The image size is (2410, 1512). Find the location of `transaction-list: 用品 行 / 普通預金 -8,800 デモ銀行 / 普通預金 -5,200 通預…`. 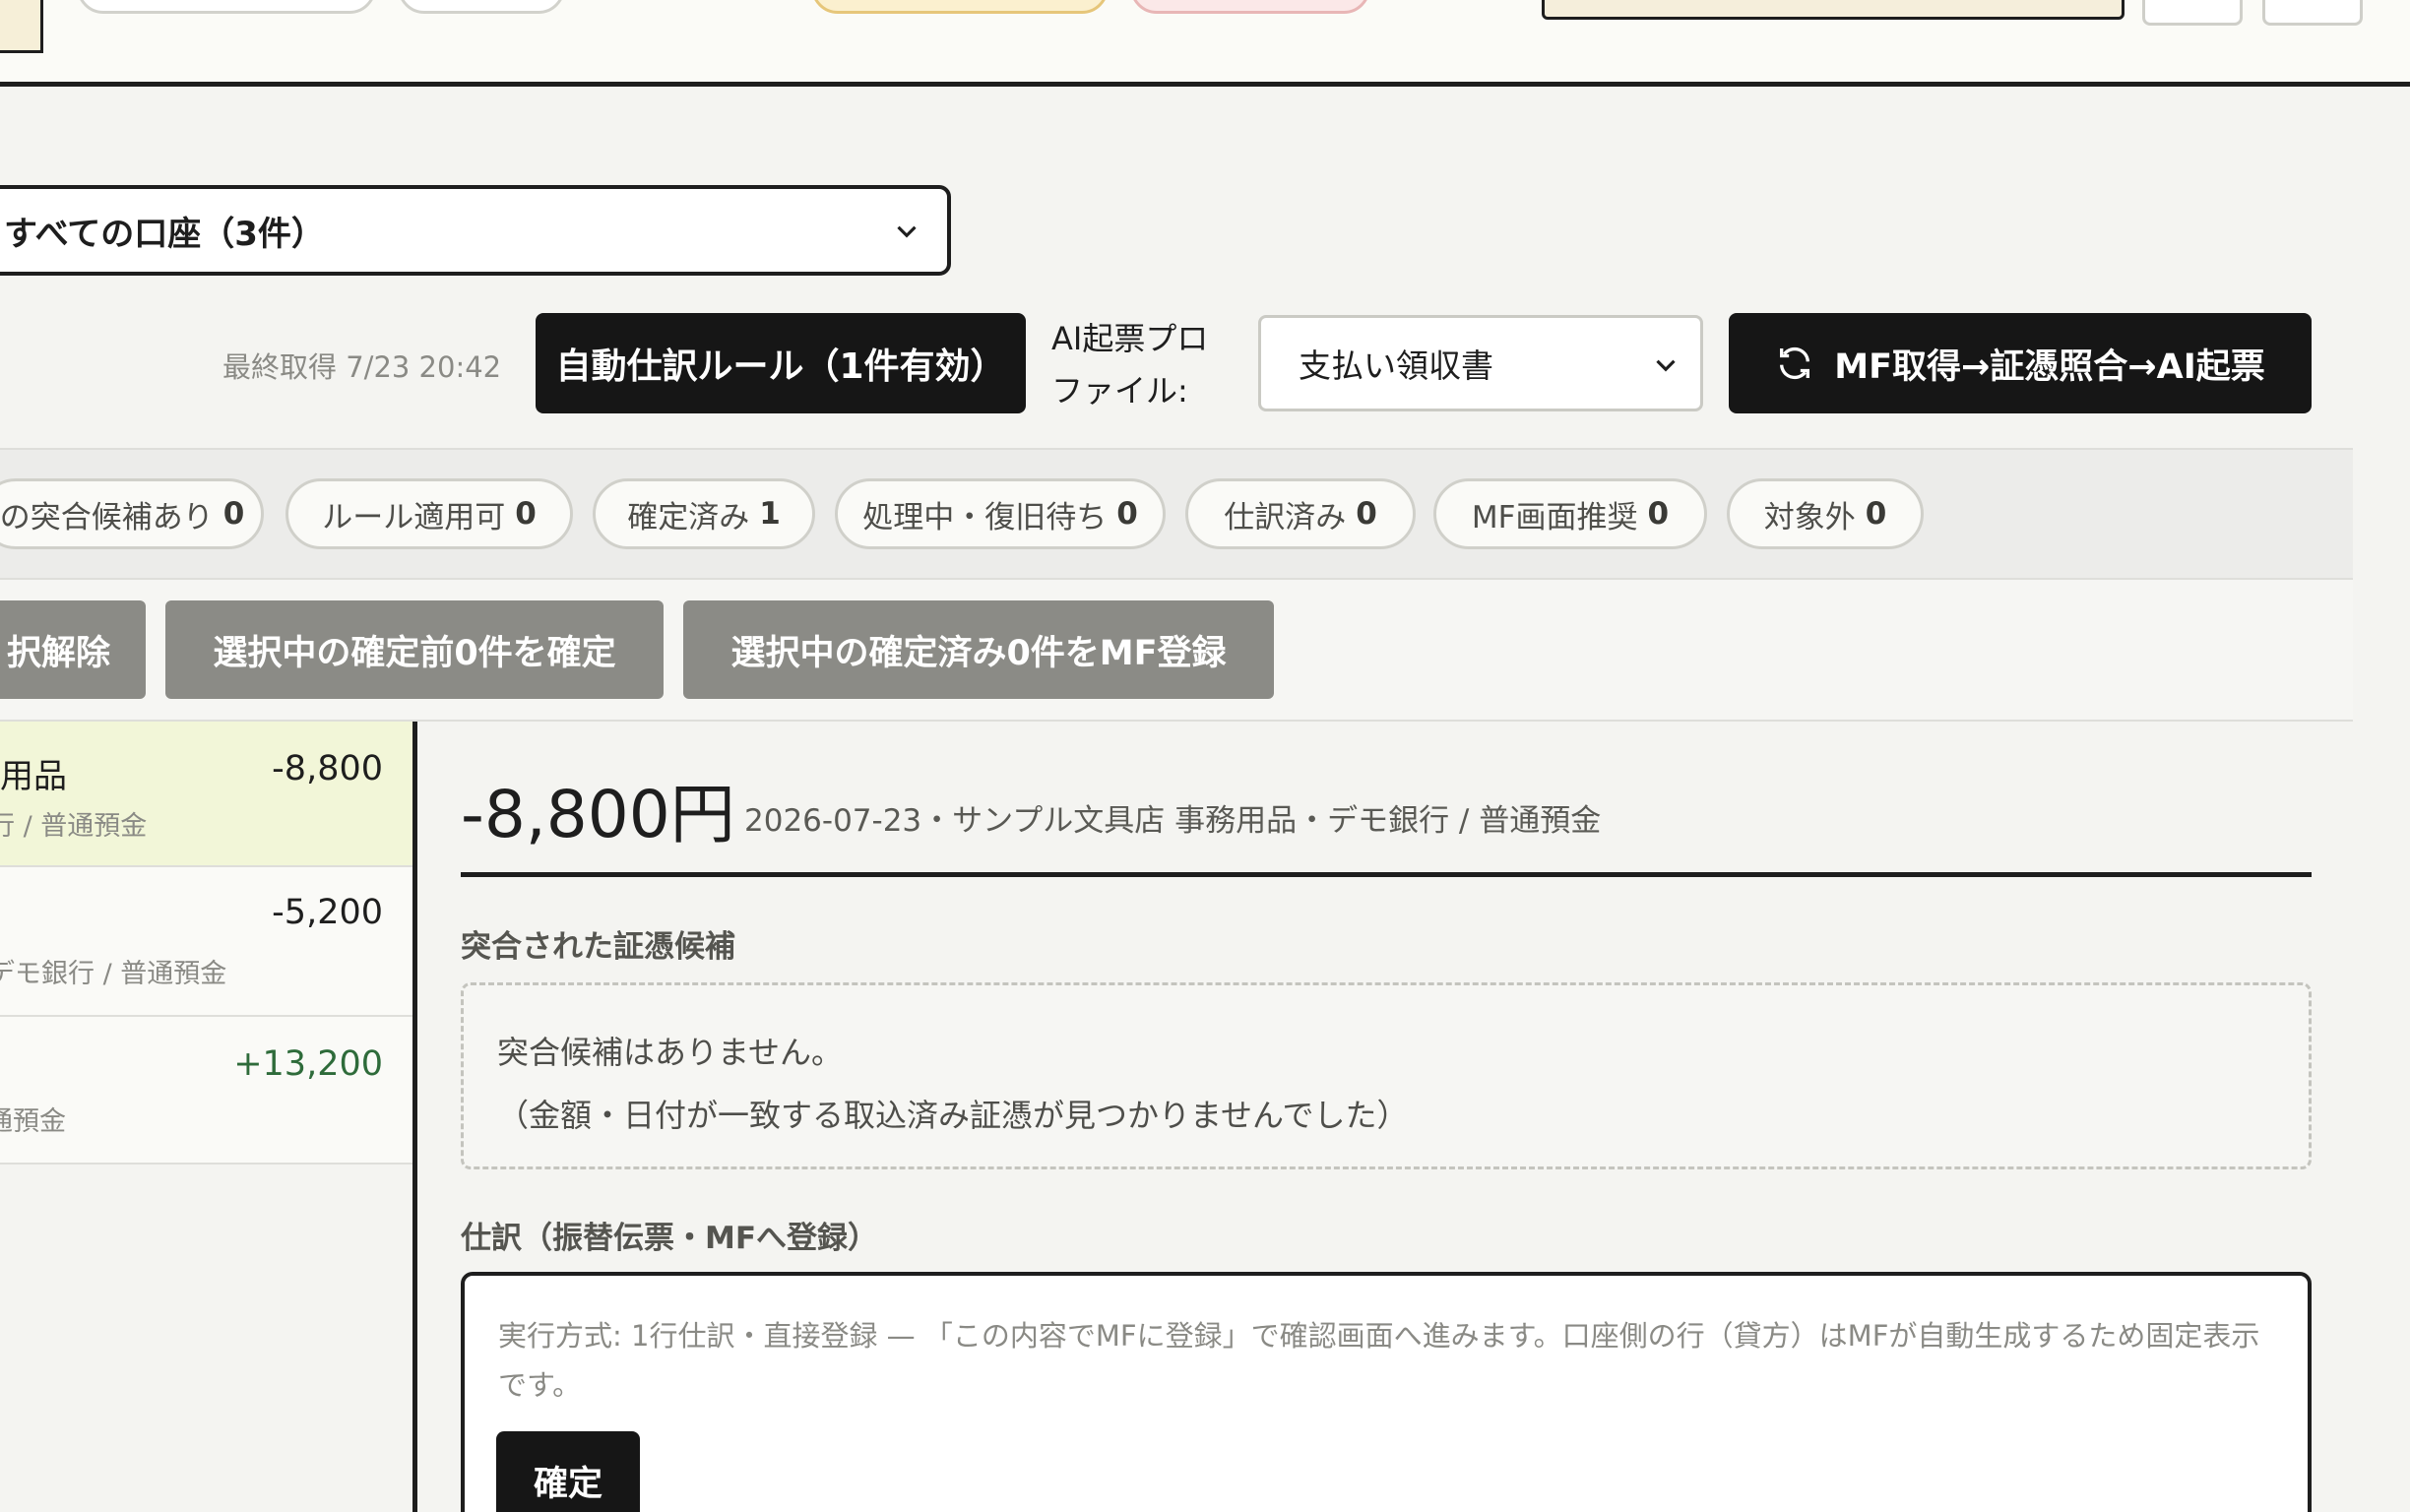

transaction-list: 用品 行 / 普通預金 -8,800 デモ銀行 / 普通預金 -5,200 通預… is located at coordinates (208, 1117).